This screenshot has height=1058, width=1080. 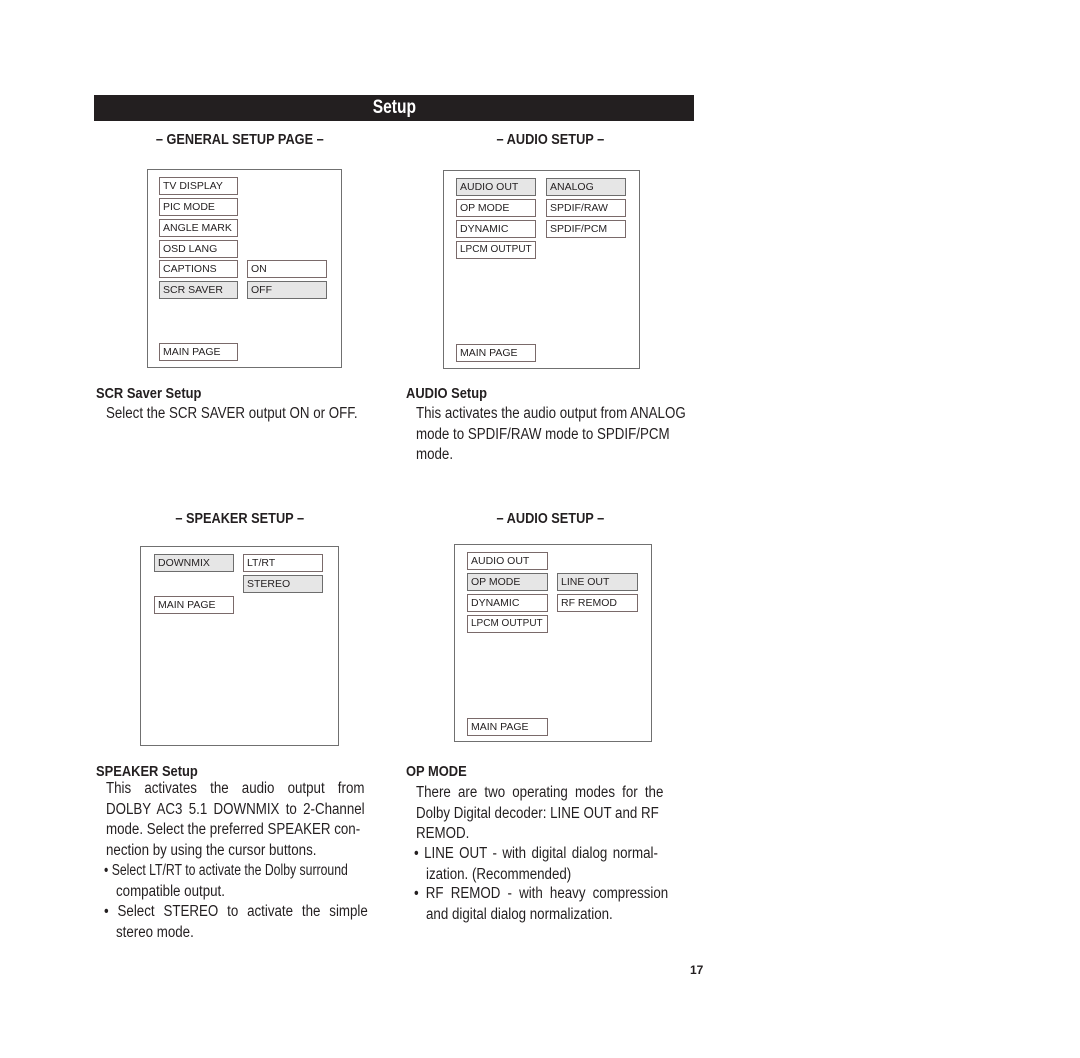 I want to click on scr-saver-text: Select the SCR SAVER output ON or OFF., so click(x=232, y=413).